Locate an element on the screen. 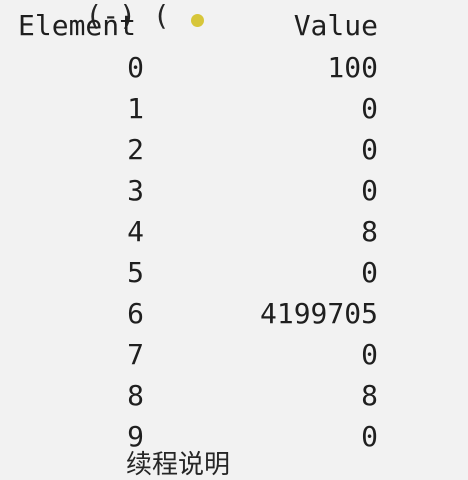 The width and height of the screenshot is (468, 480). value-column-header: Value is located at coordinates (335, 25).